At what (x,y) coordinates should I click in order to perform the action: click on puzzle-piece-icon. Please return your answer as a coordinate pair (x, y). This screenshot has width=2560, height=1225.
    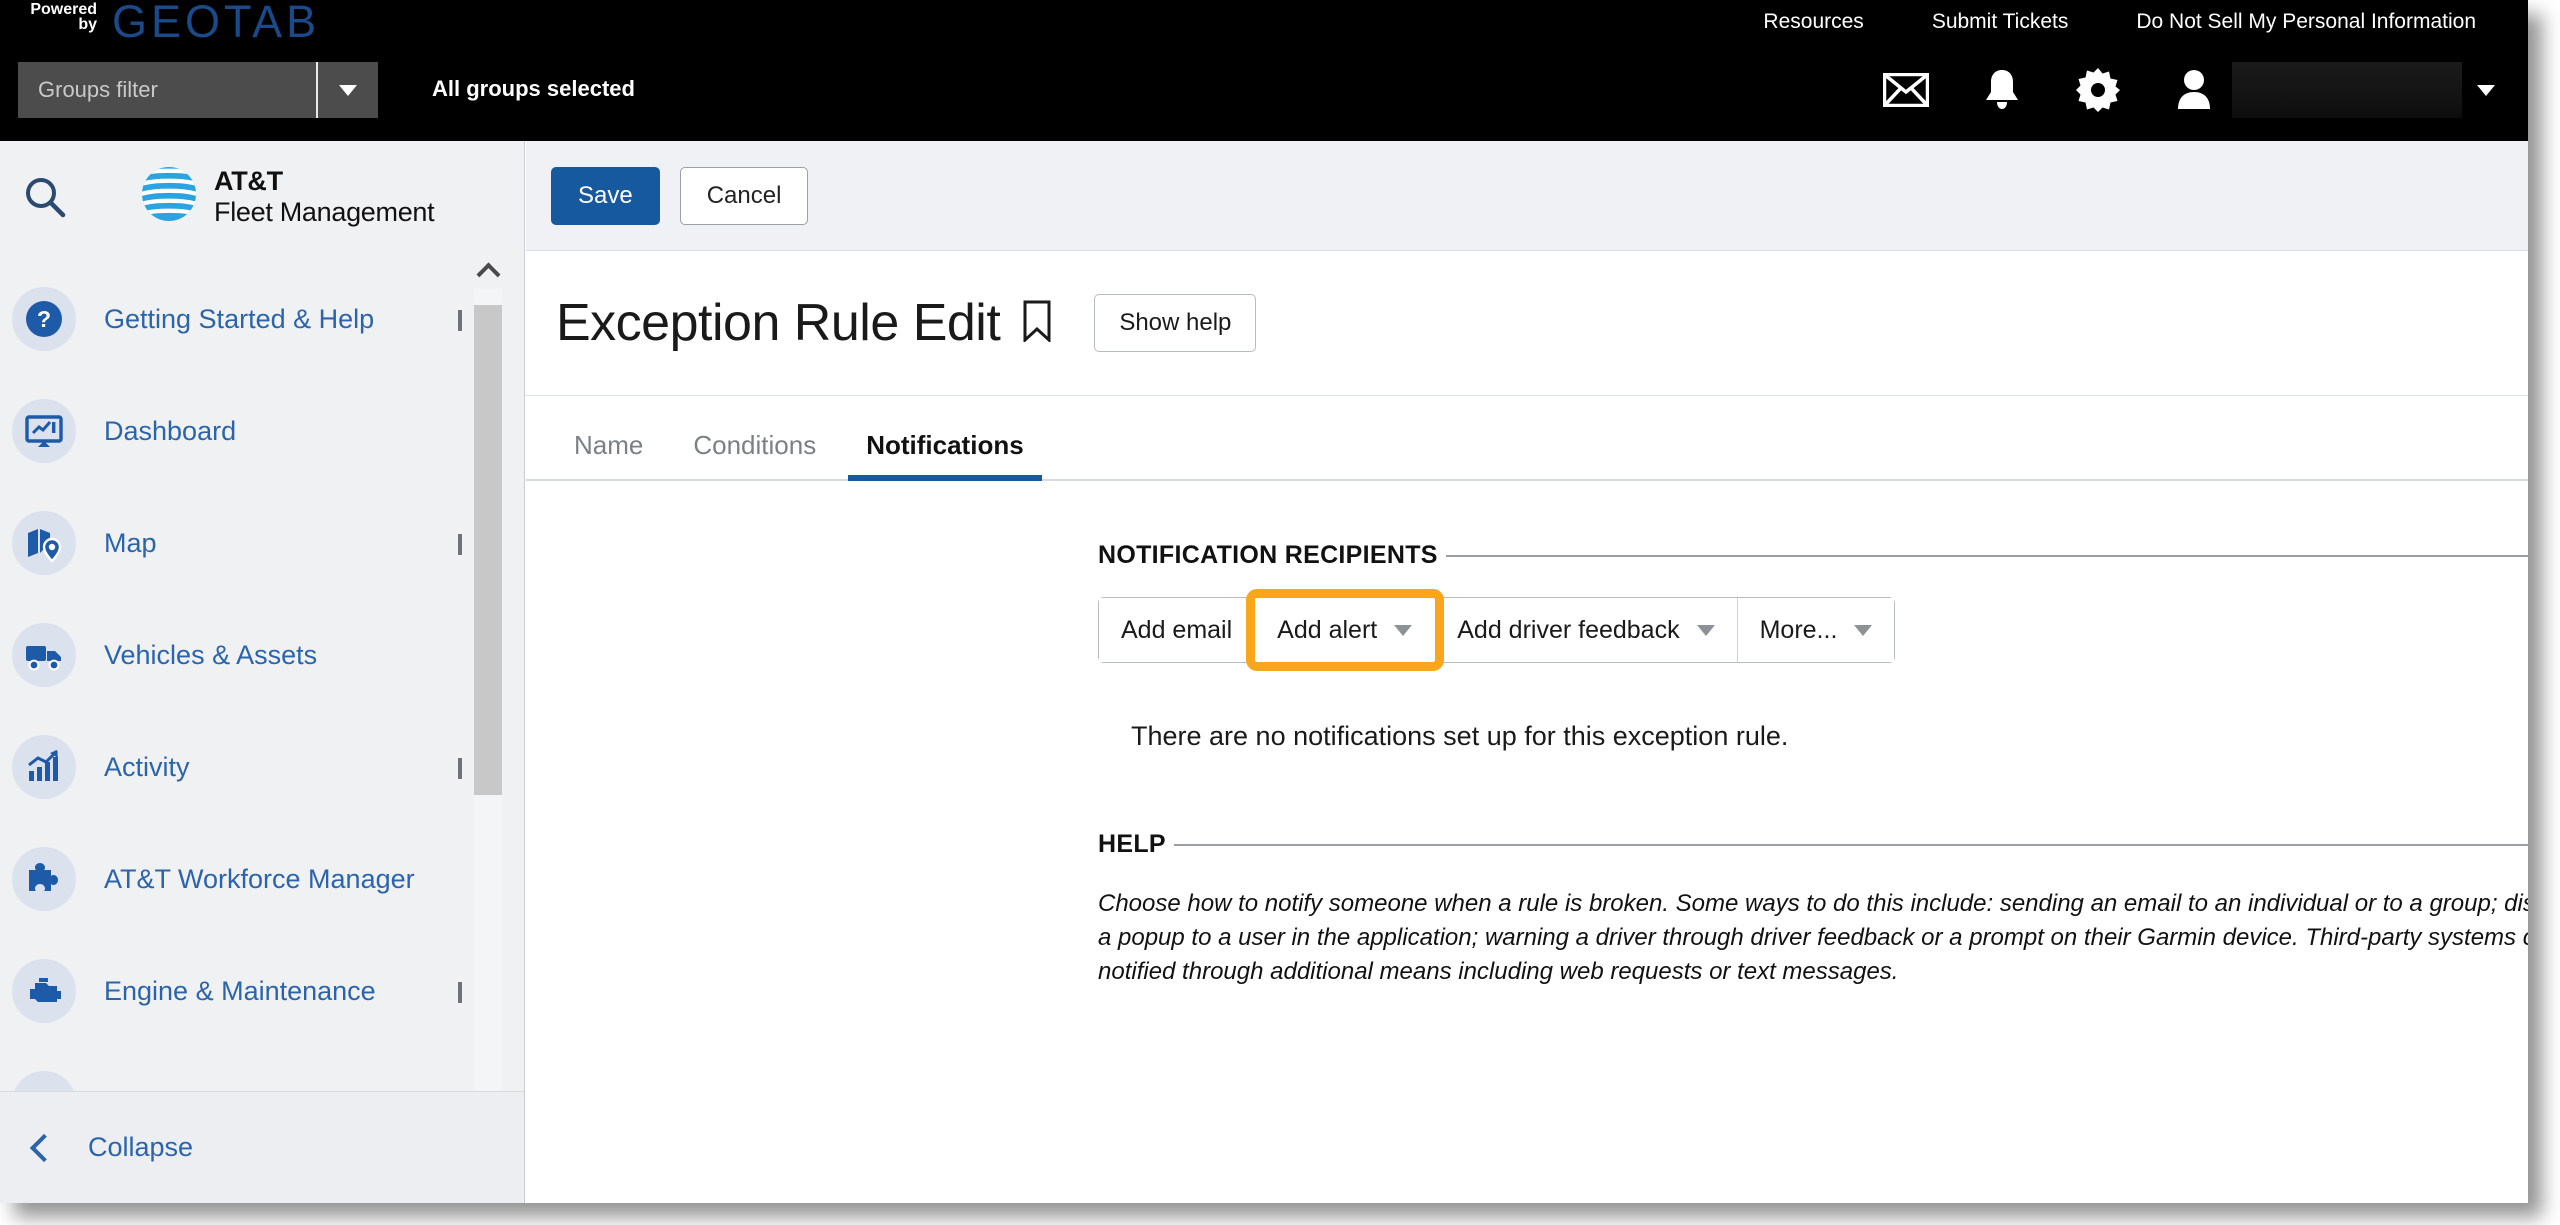
    Looking at the image, I should click on (44, 879).